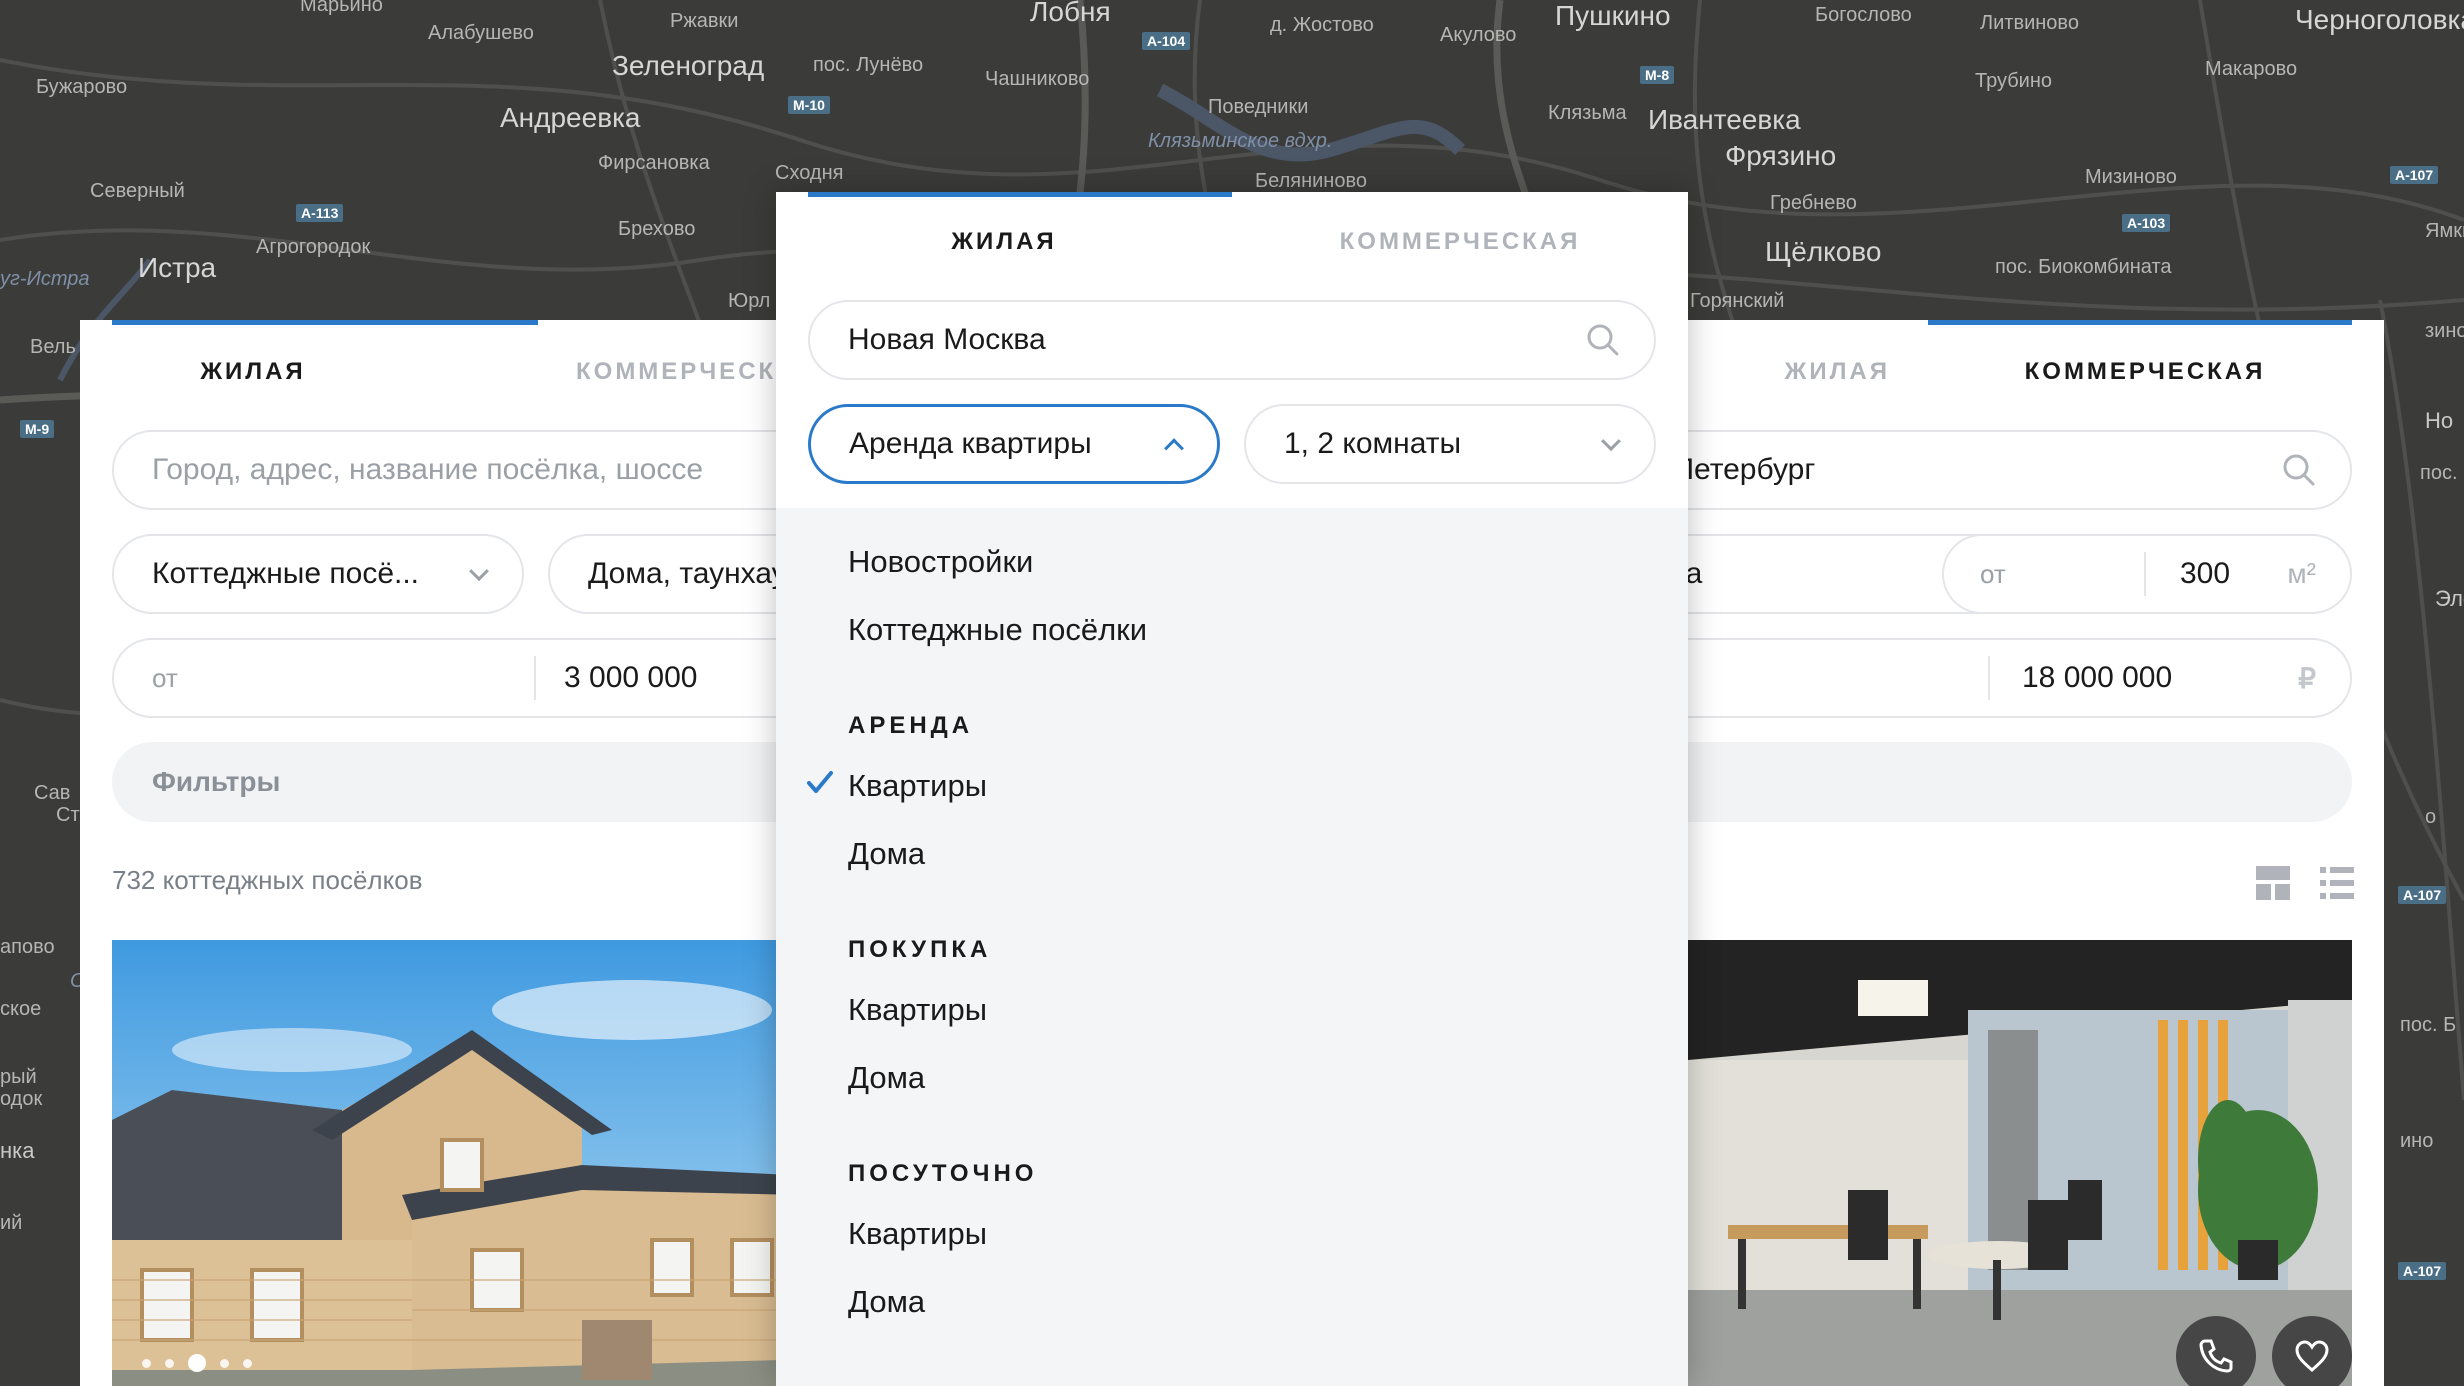 The width and height of the screenshot is (2464, 1386). Describe the element at coordinates (1373, 443) in the screenshot. I see `rooms-value: 1, 2 комнаты` at that location.